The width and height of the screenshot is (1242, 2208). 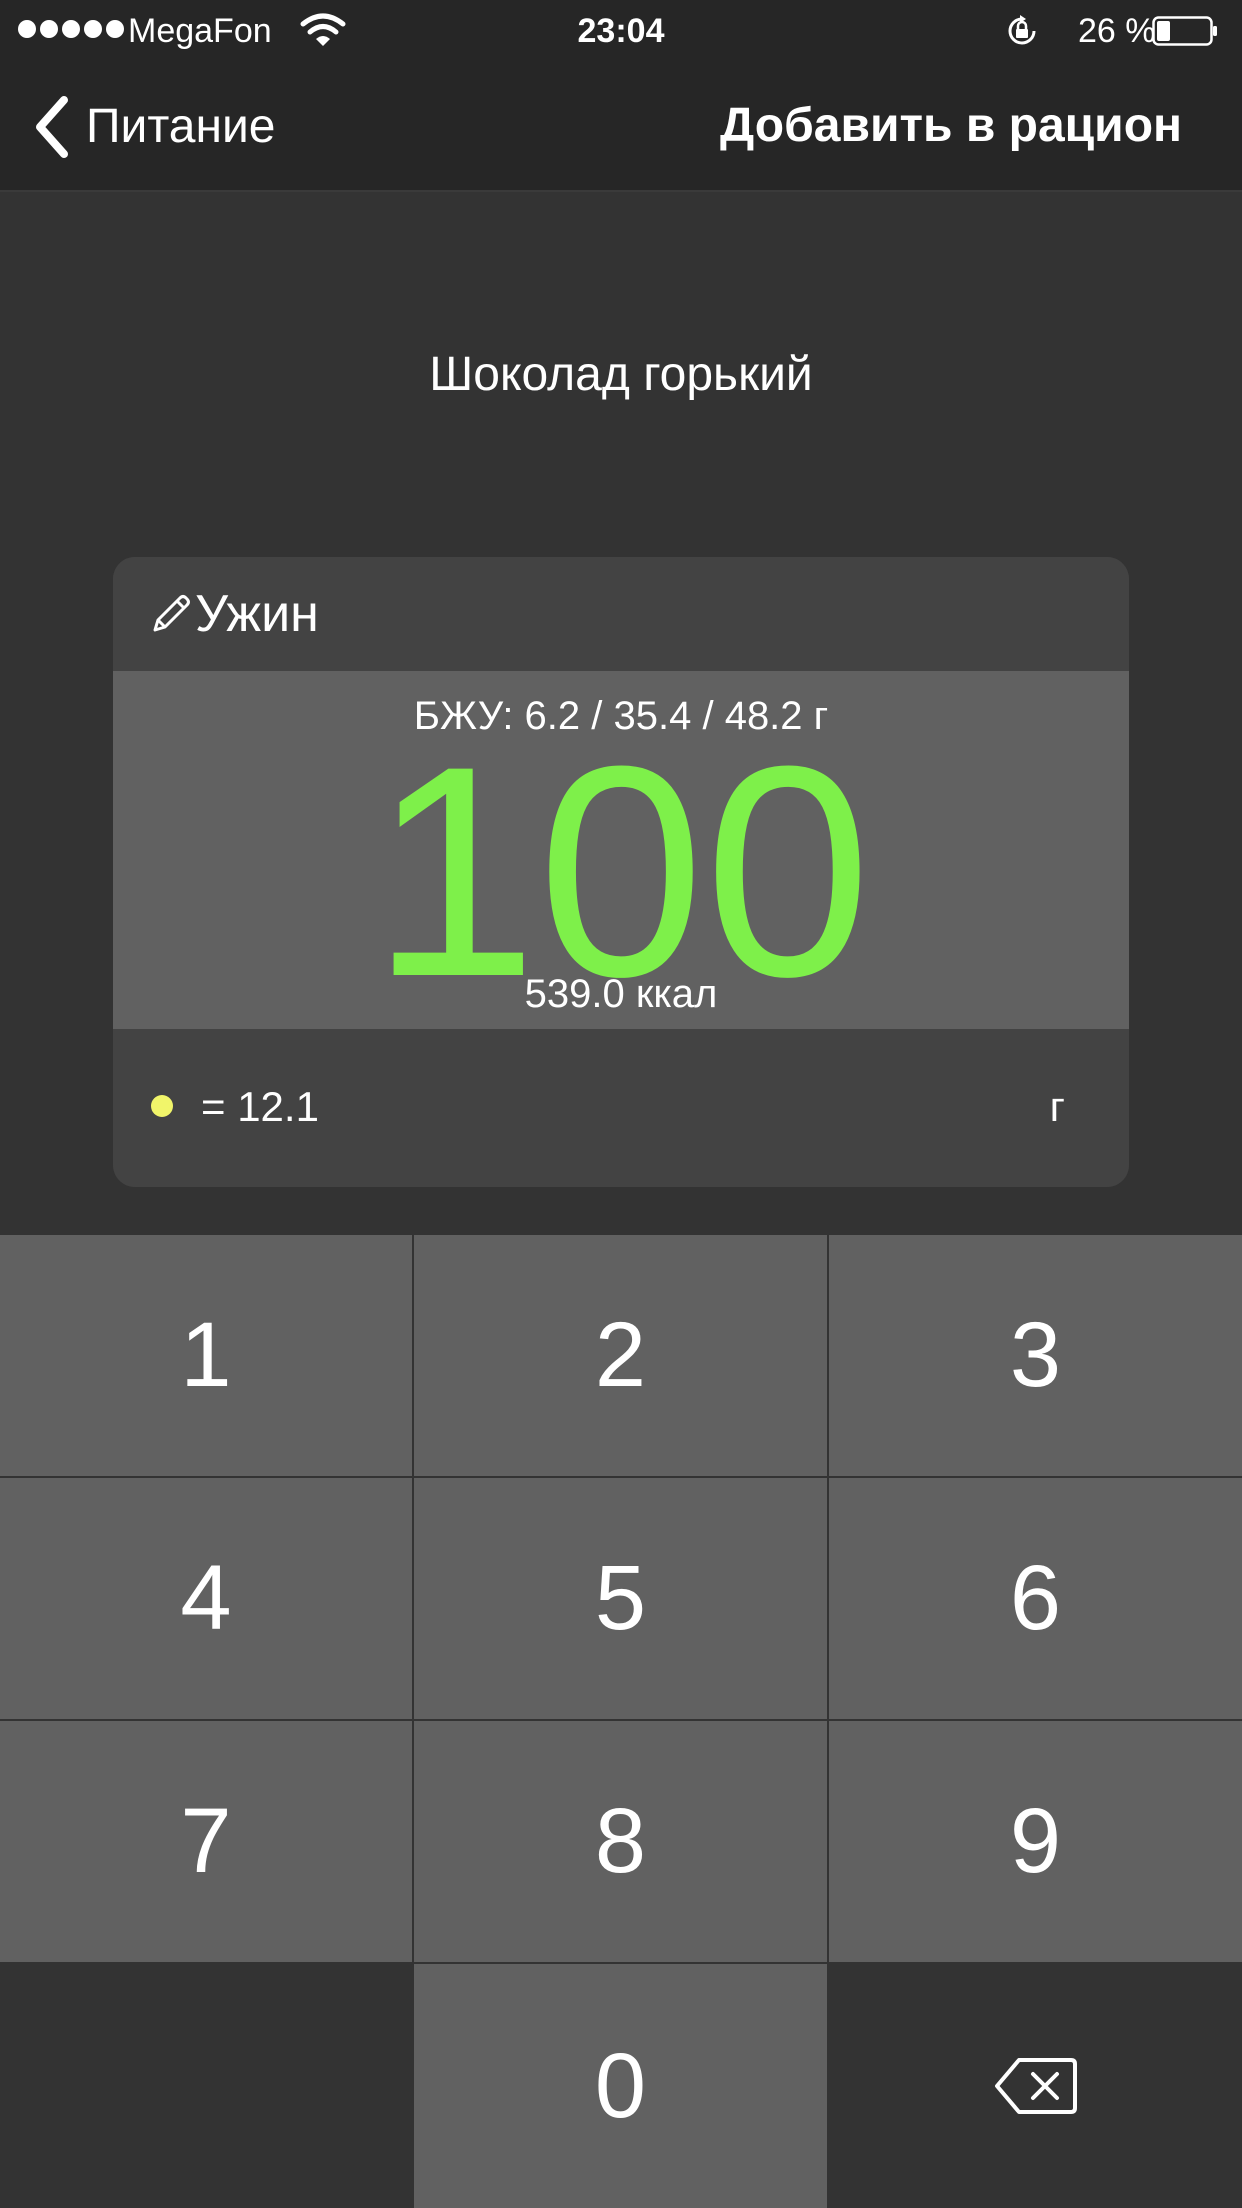 What do you see at coordinates (620, 1841) in the screenshot?
I see `key-8: 8` at bounding box center [620, 1841].